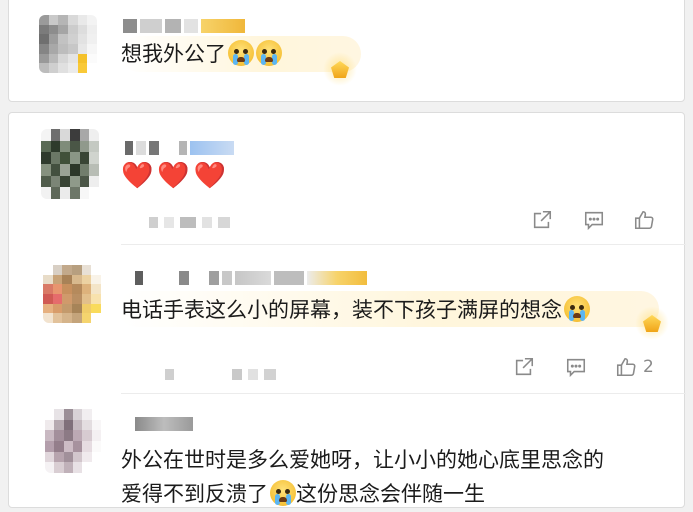 This screenshot has width=693, height=512. I want to click on comment-body-line2: 爱得不到反溃了 这份思念会伴随一生, so click(362, 494).